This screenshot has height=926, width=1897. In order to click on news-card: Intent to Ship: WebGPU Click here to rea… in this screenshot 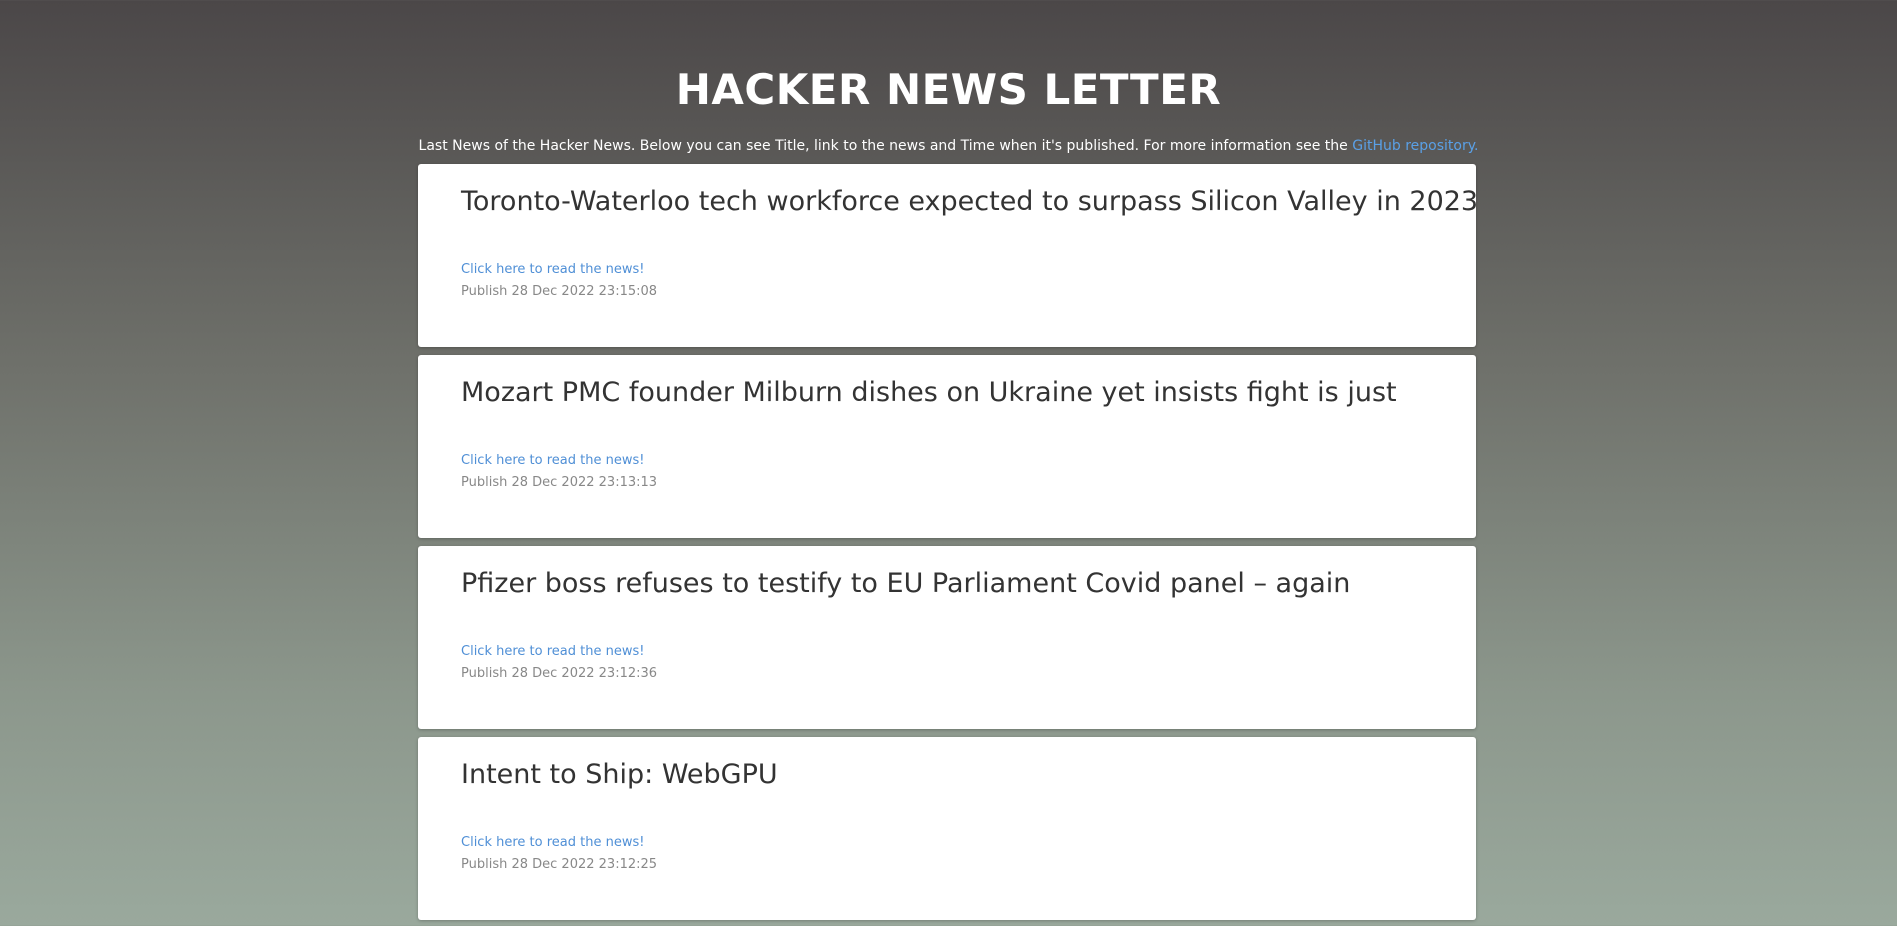, I will do `click(947, 828)`.